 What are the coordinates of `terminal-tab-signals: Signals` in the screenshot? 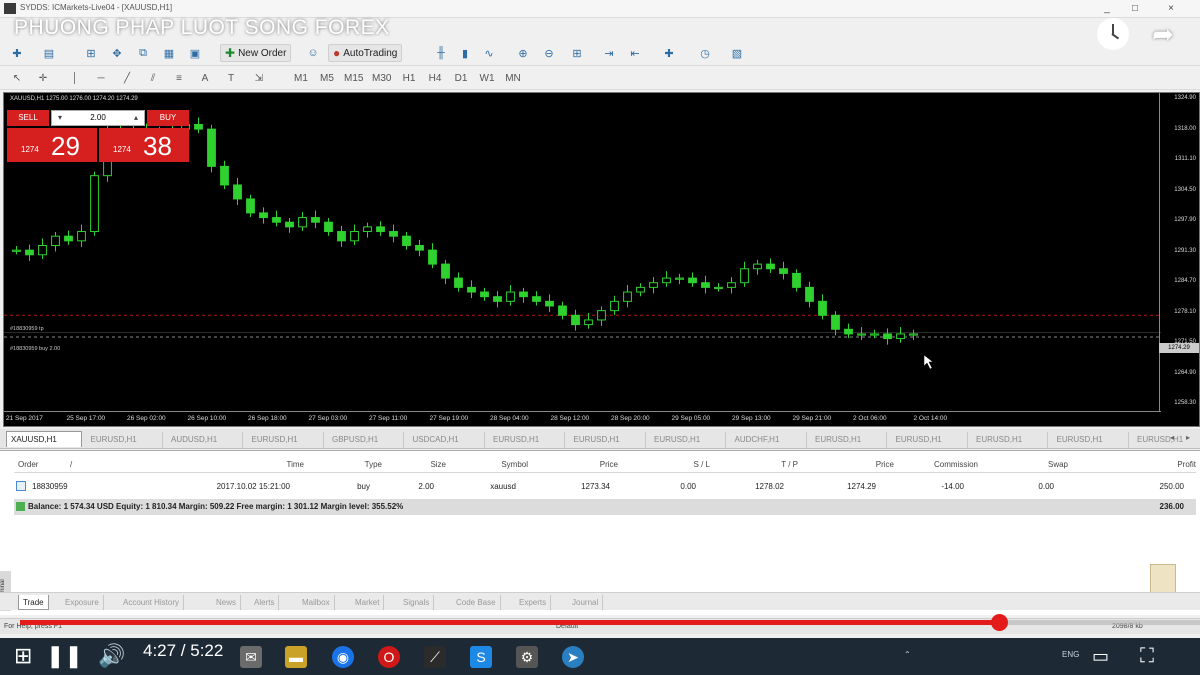 It's located at (417, 602).